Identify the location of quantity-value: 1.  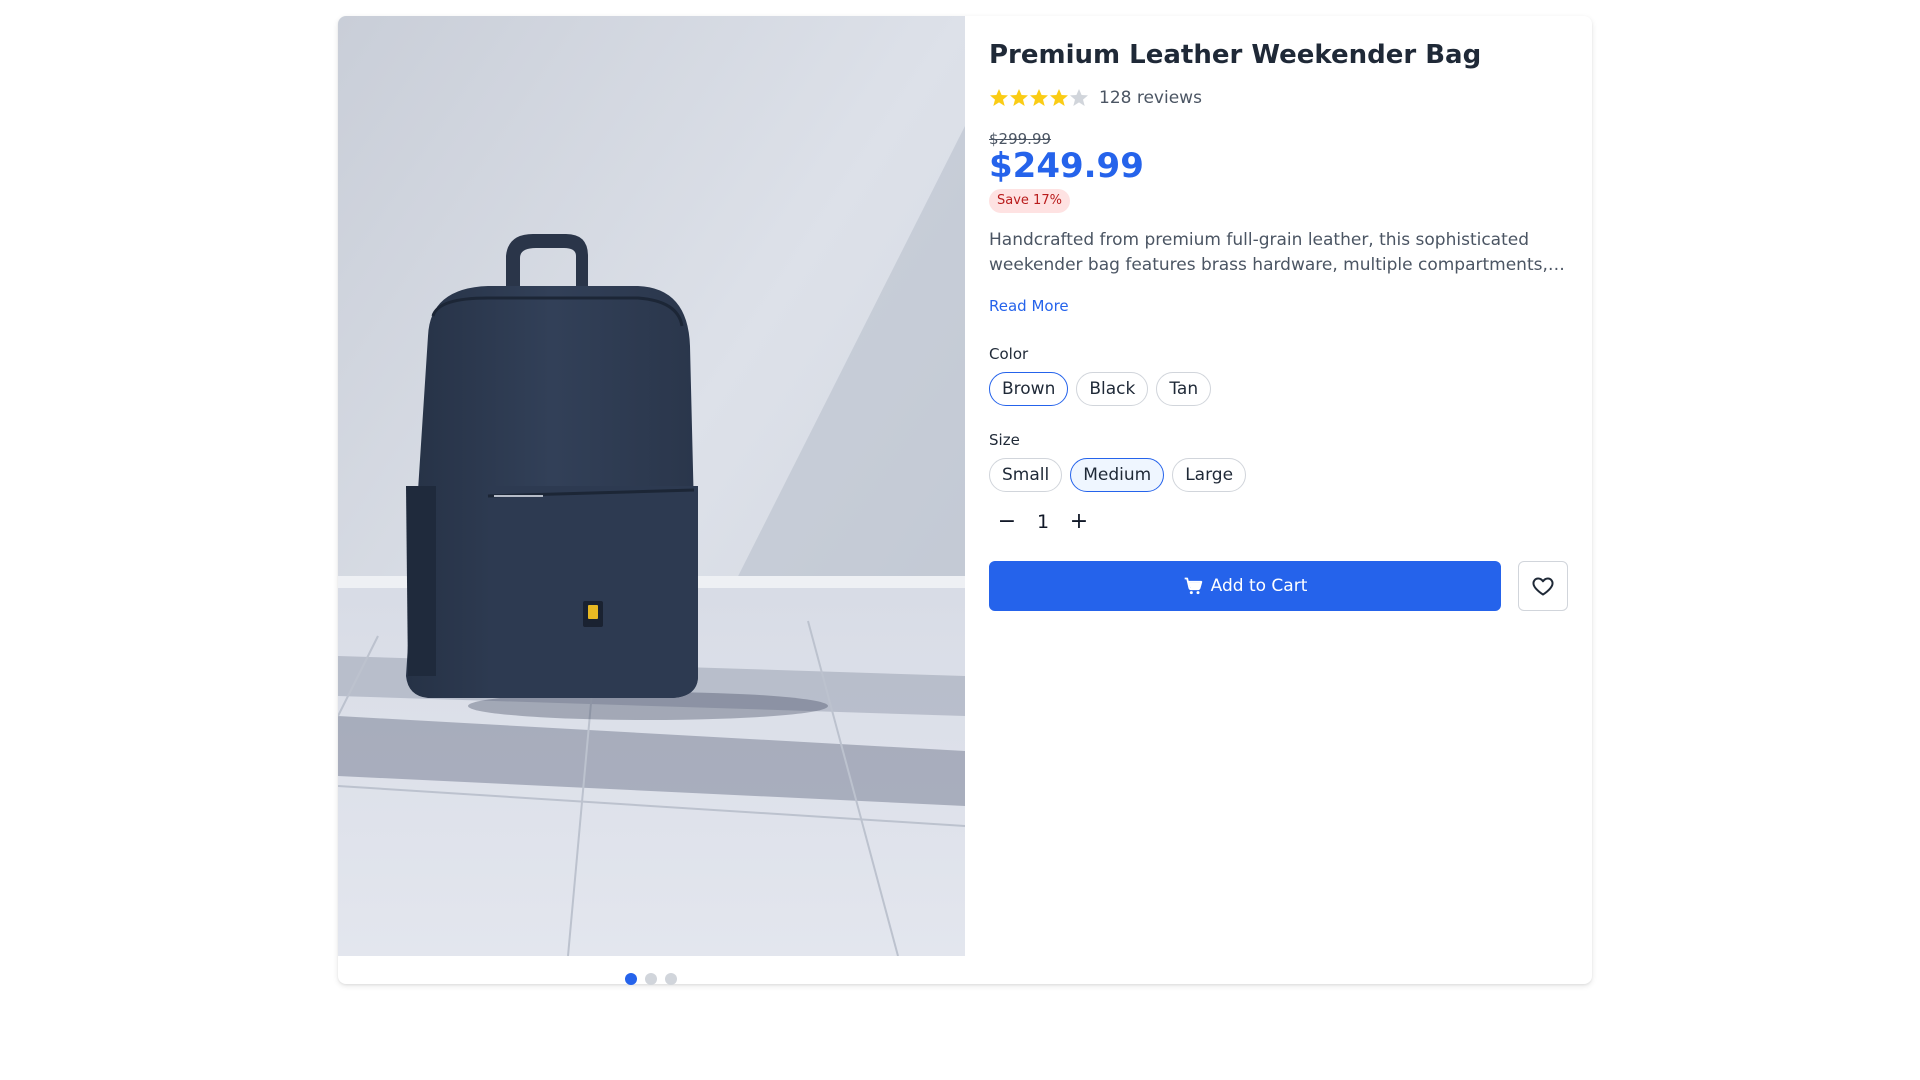
(1043, 522).